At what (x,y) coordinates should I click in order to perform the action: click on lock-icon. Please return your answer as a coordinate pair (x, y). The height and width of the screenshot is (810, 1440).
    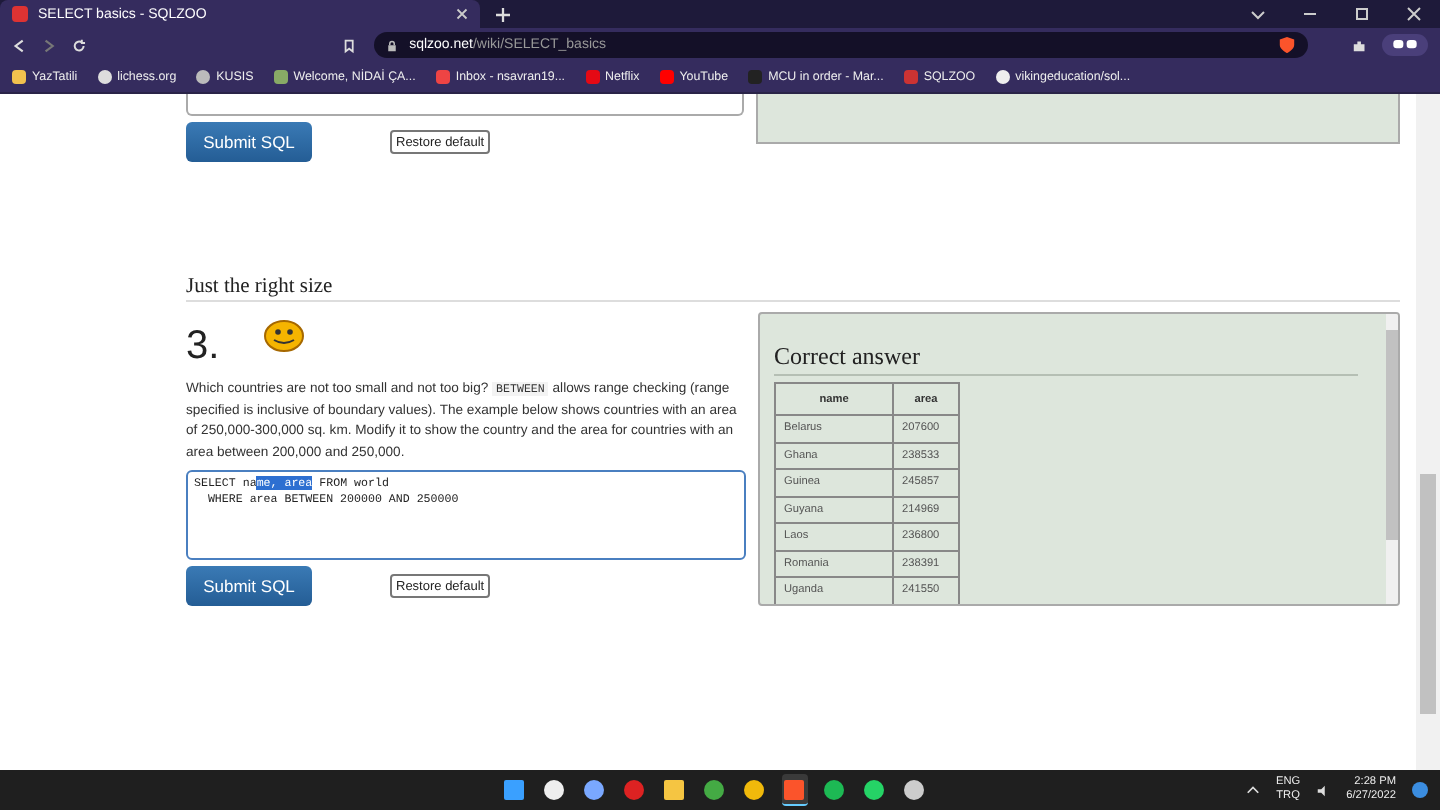
    Looking at the image, I should click on (391, 45).